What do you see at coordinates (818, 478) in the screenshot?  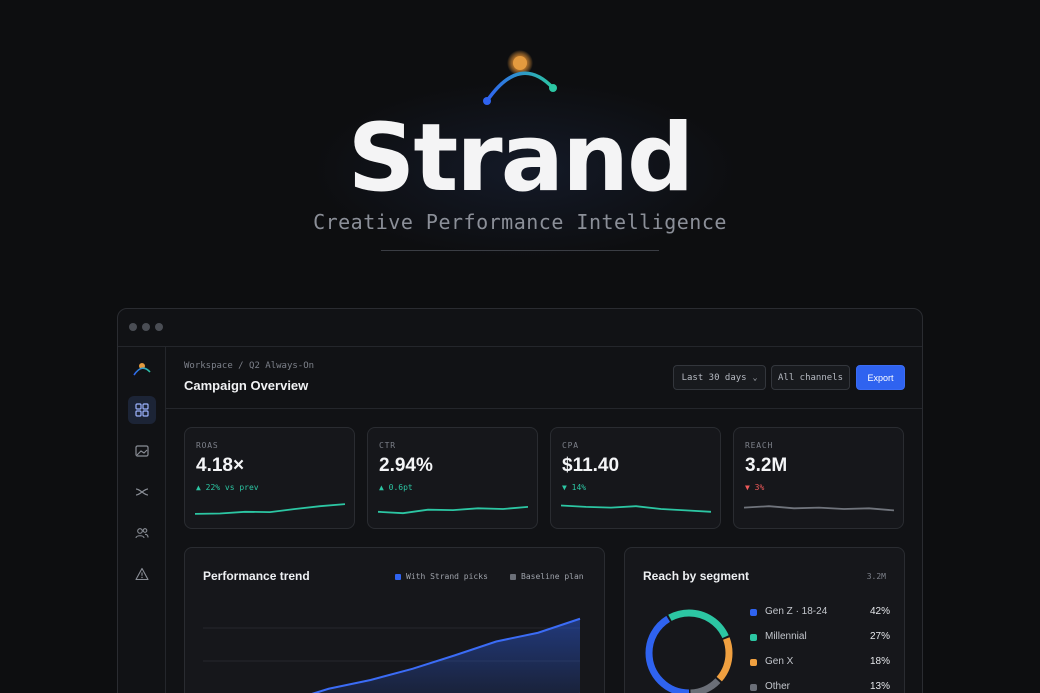 I see `kpi-card-reach: REACH 3.2M ▼ 3%` at bounding box center [818, 478].